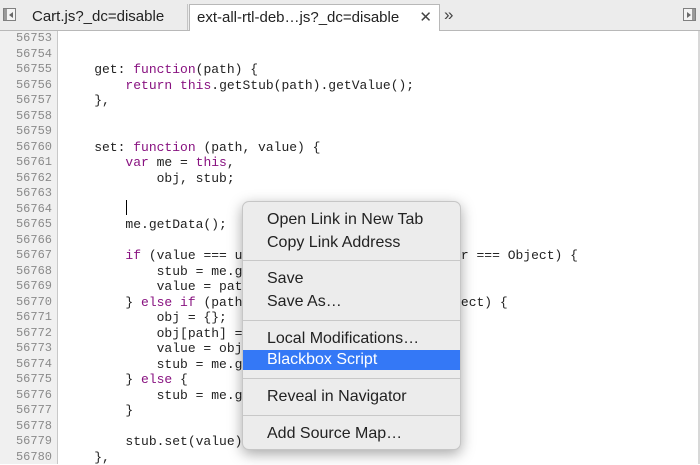  Describe the element at coordinates (28, 410) in the screenshot. I see `line-number: 56777` at that location.